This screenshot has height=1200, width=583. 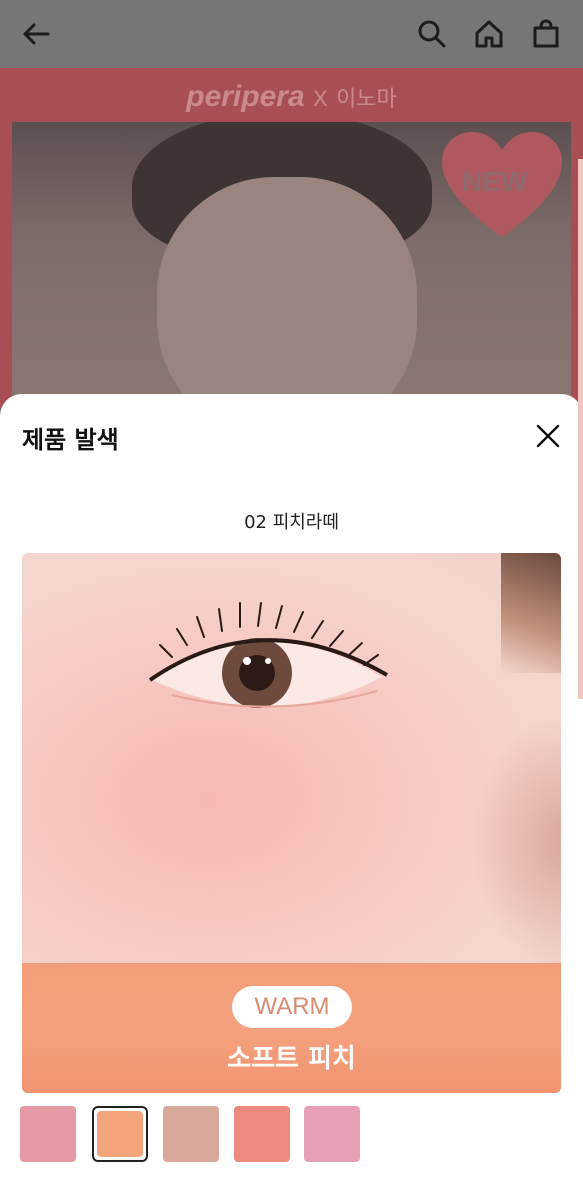 I want to click on new-badge: NEW, so click(x=495, y=181).